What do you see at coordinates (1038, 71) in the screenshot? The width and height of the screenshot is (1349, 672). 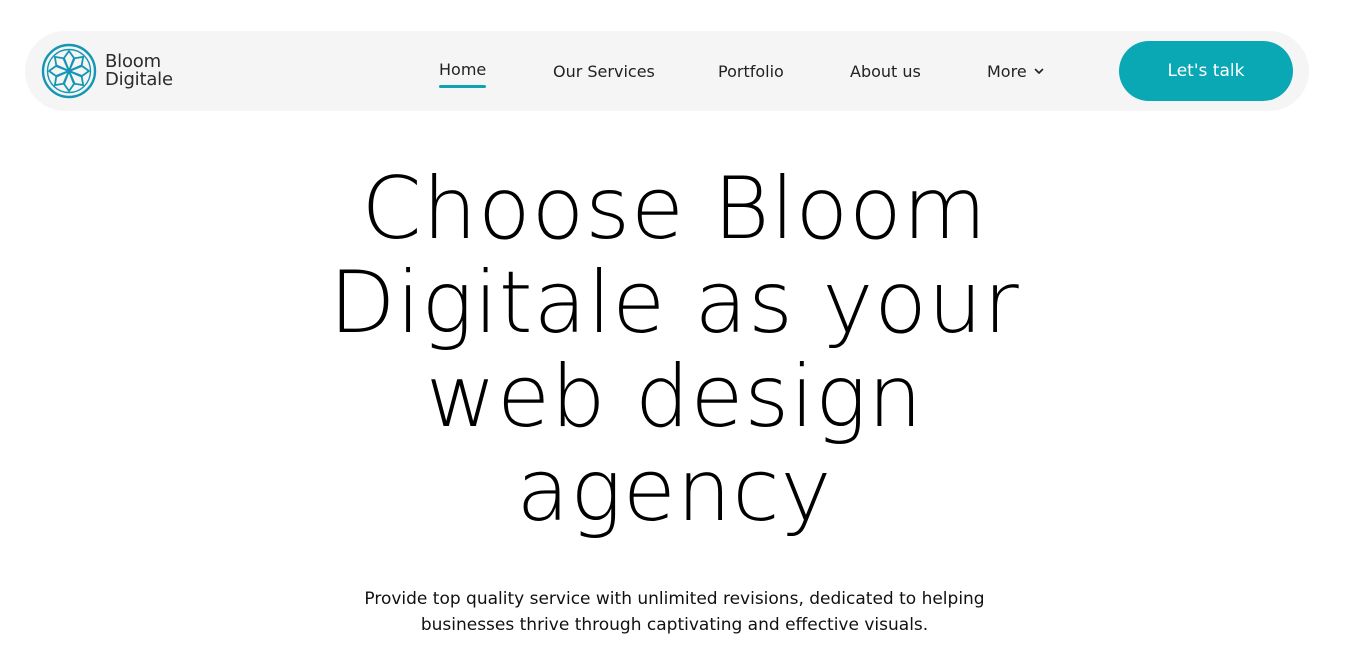 I see `chevron-down-icon` at bounding box center [1038, 71].